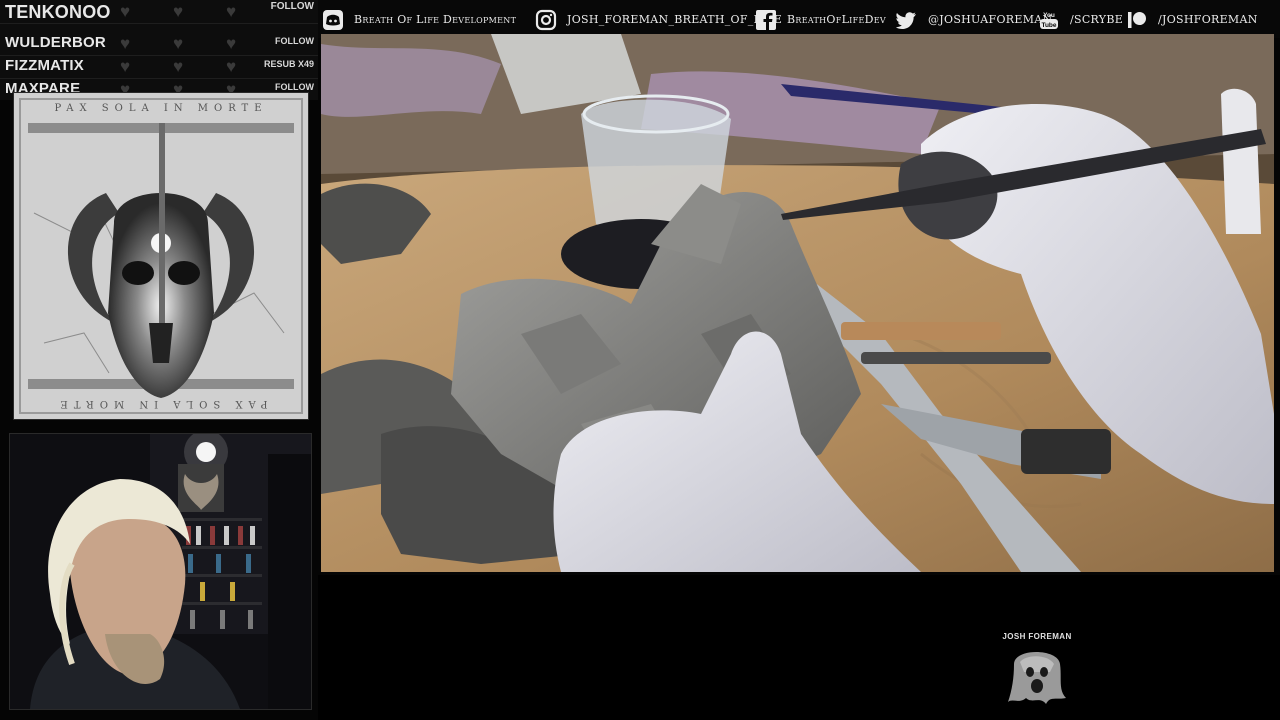 The image size is (1280, 720). Describe the element at coordinates (159, 44) in the screenshot. I see `alert-item: WULDERBOR ♥ ♥ ♥ FOLLOW` at that location.